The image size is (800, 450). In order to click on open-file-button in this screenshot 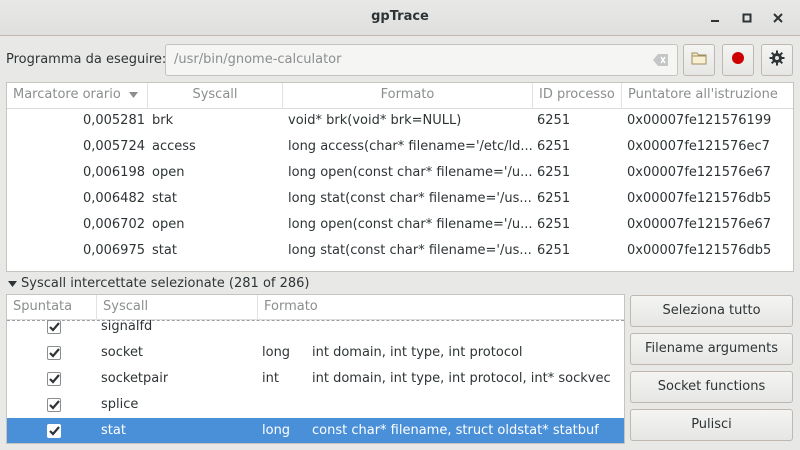, I will do `click(699, 60)`.